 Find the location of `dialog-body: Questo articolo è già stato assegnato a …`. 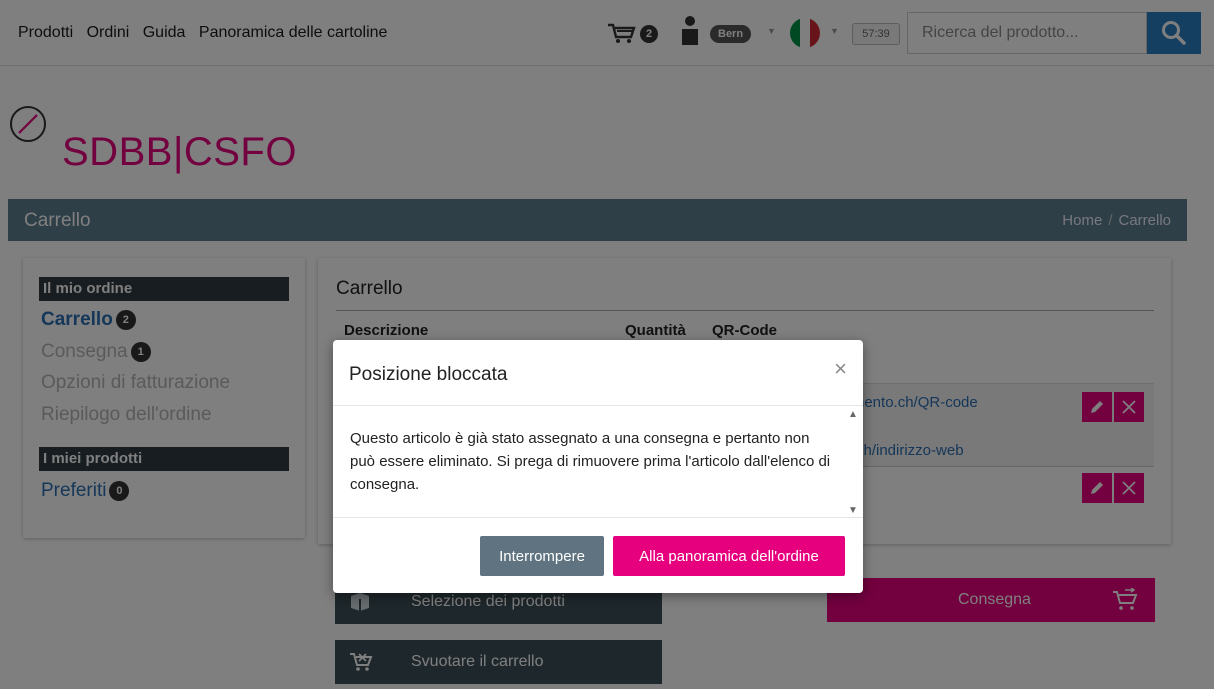

dialog-body: Questo articolo è già stato assegnato a … is located at coordinates (598, 462).